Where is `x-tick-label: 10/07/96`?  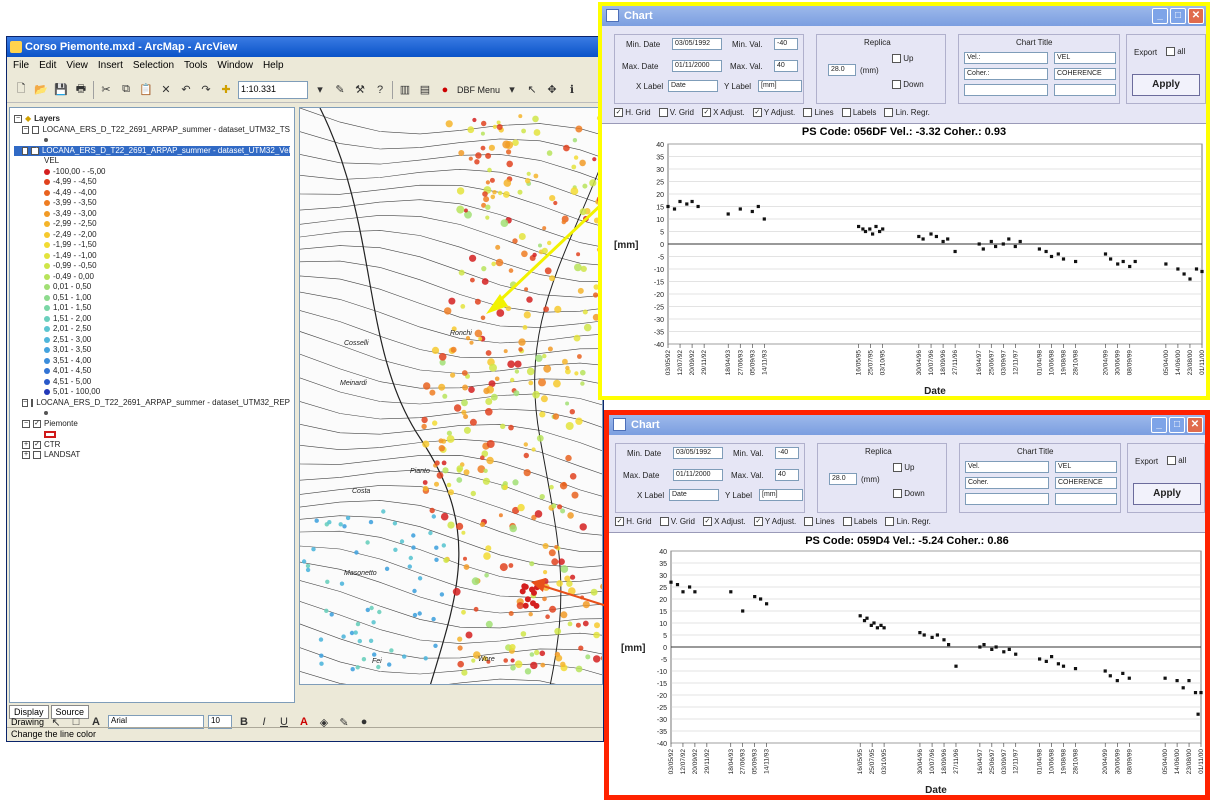
x-tick-label: 10/07/96 is located at coordinates (932, 762).